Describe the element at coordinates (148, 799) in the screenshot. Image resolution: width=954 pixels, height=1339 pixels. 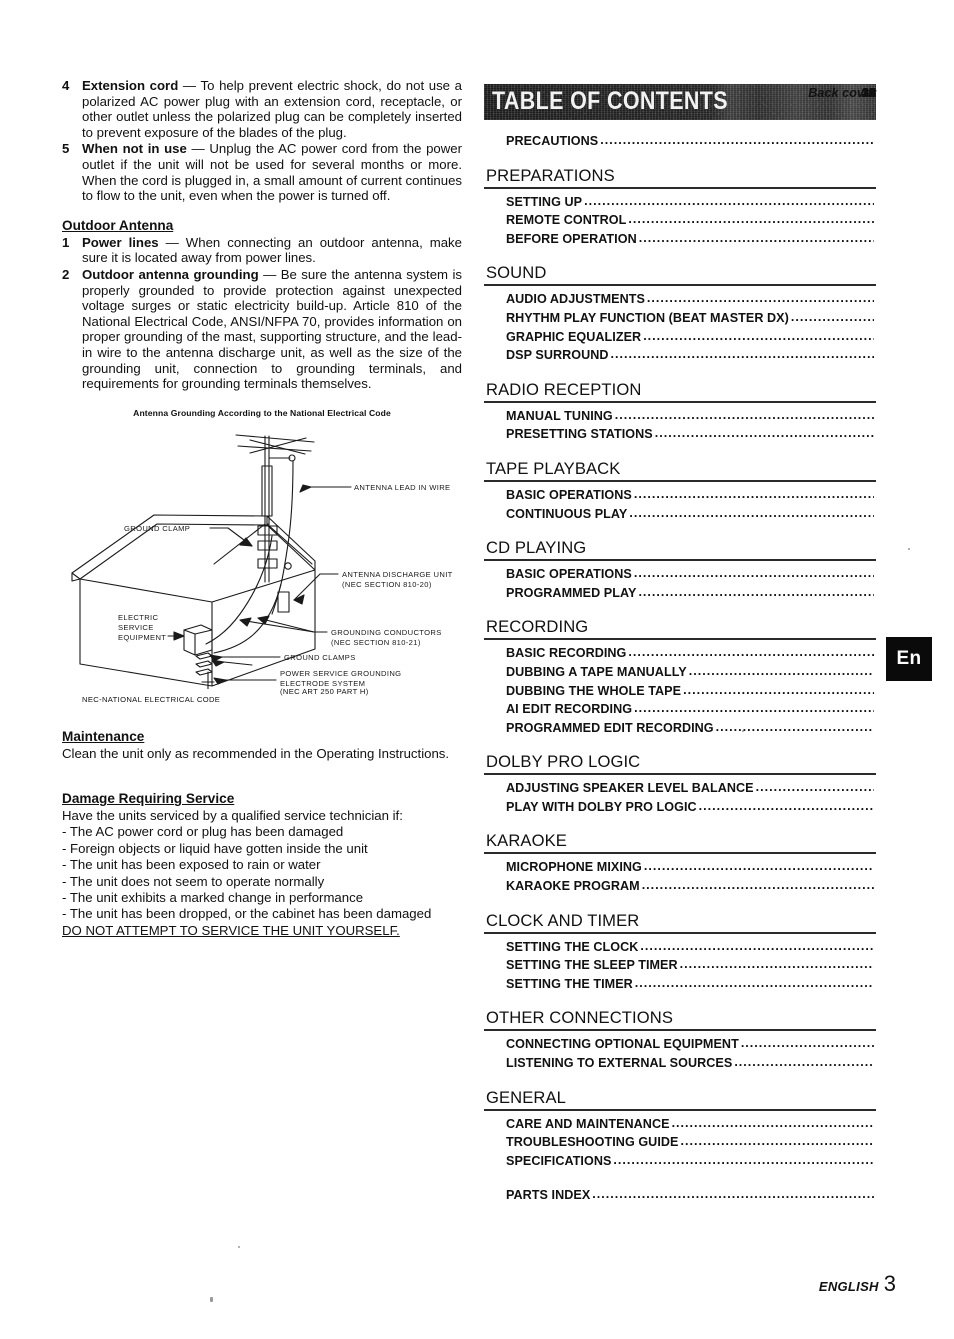
I see `damage-heading: Damage Requiring Service` at that location.